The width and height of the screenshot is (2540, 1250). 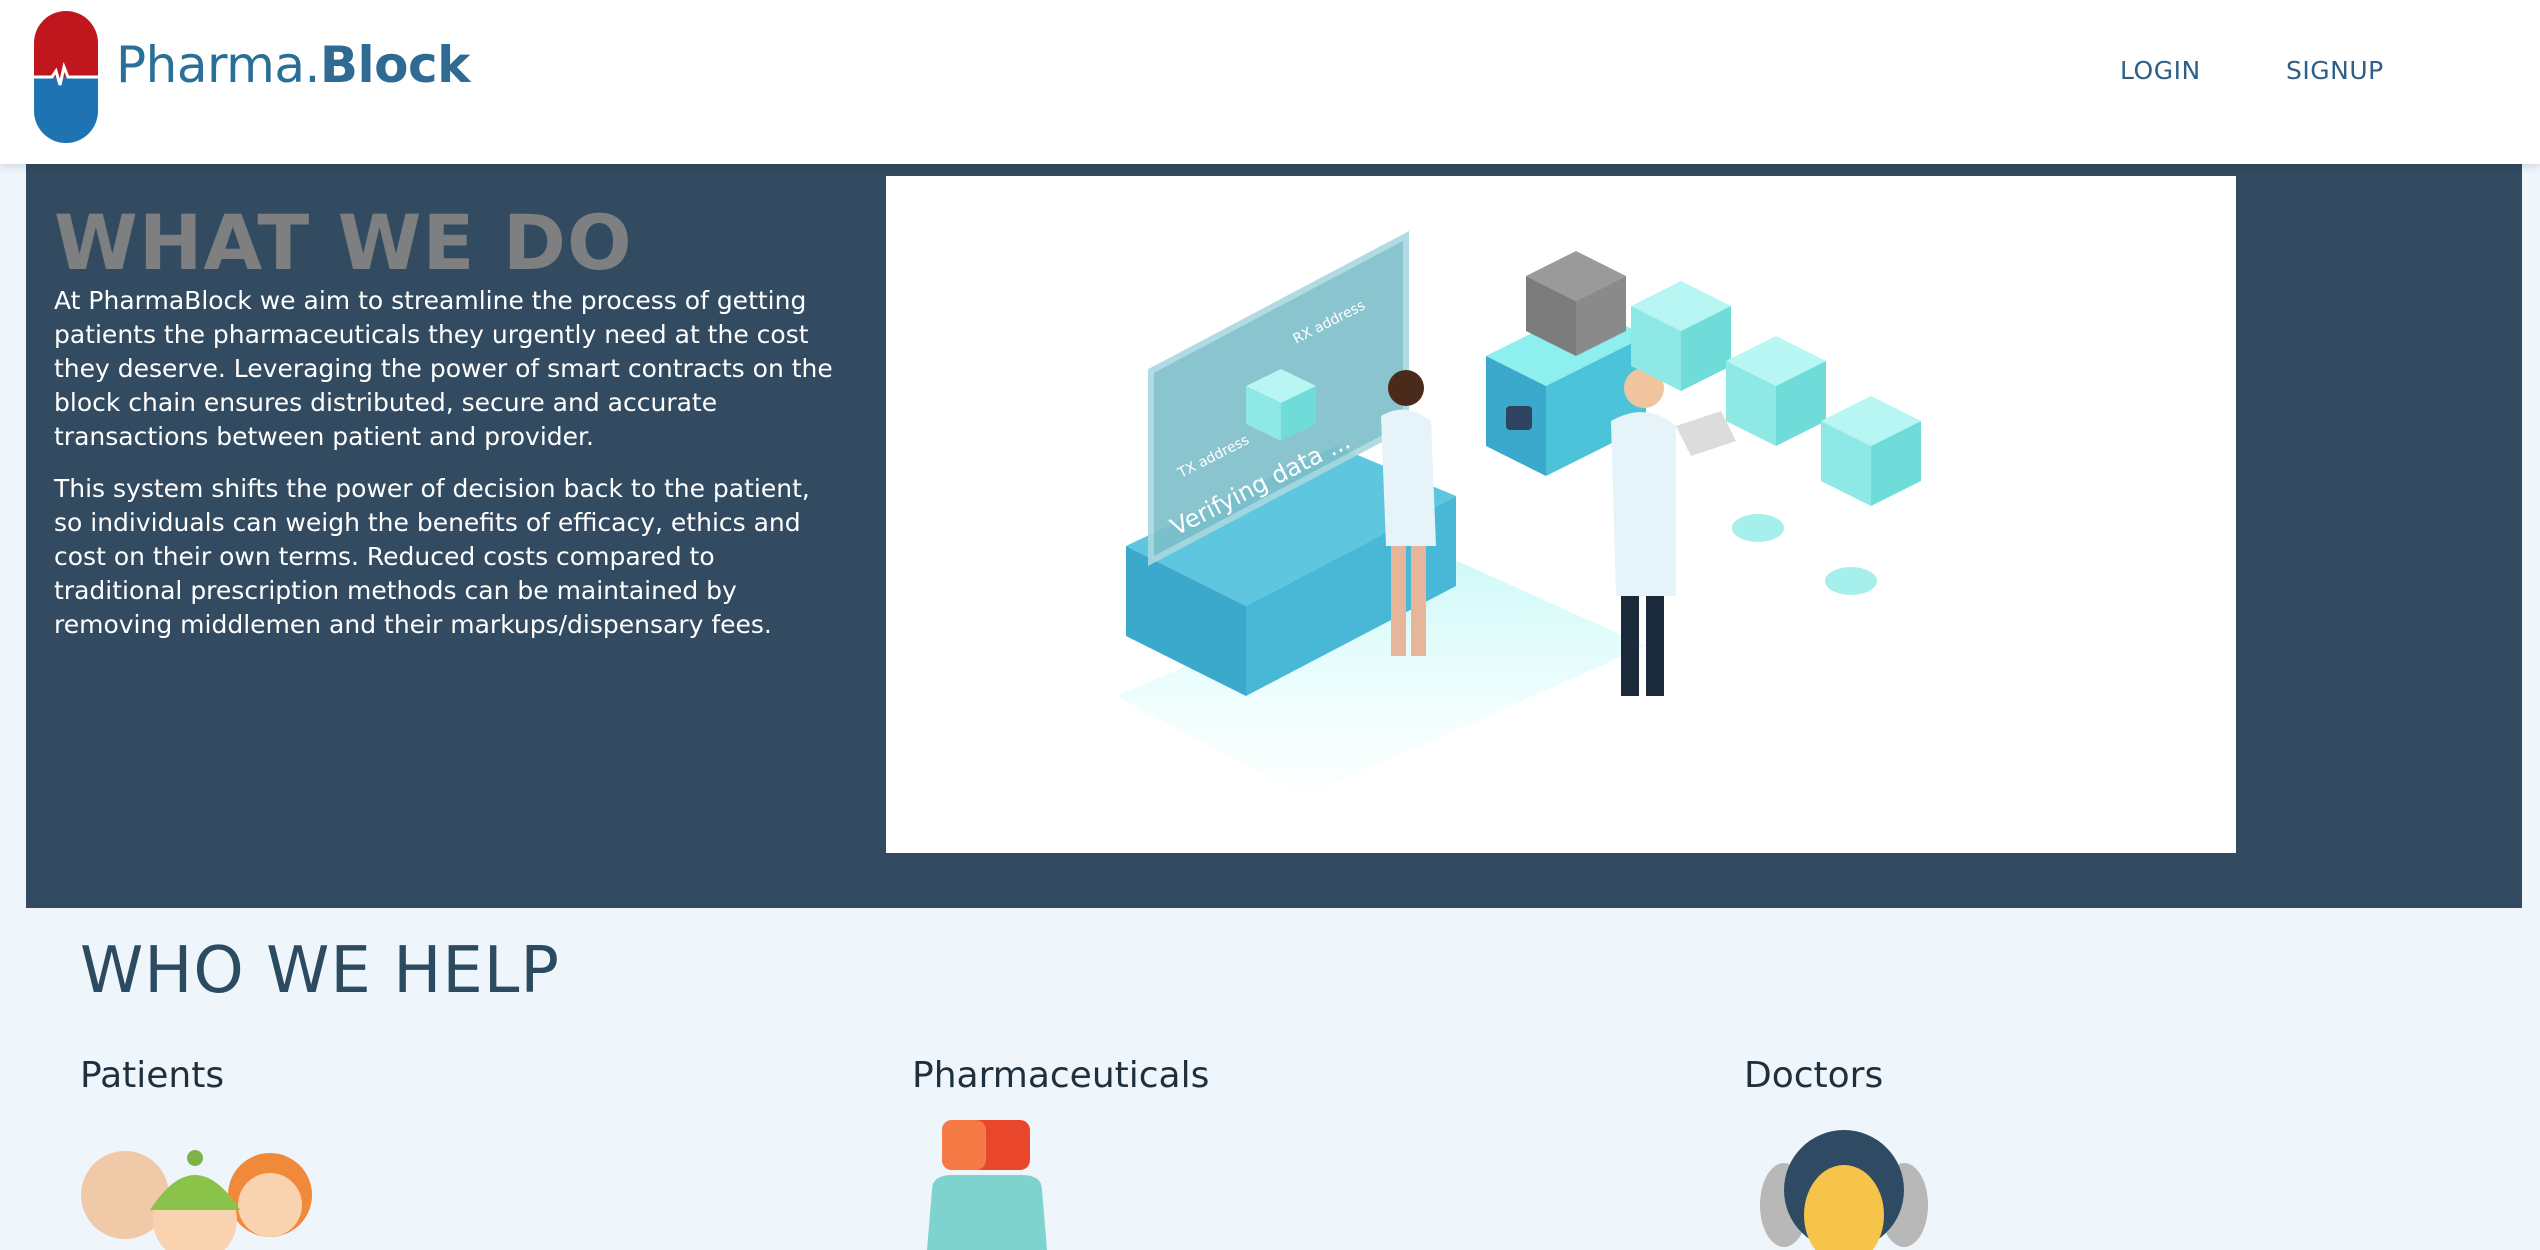 What do you see at coordinates (1519, 418) in the screenshot?
I see `lock-icon` at bounding box center [1519, 418].